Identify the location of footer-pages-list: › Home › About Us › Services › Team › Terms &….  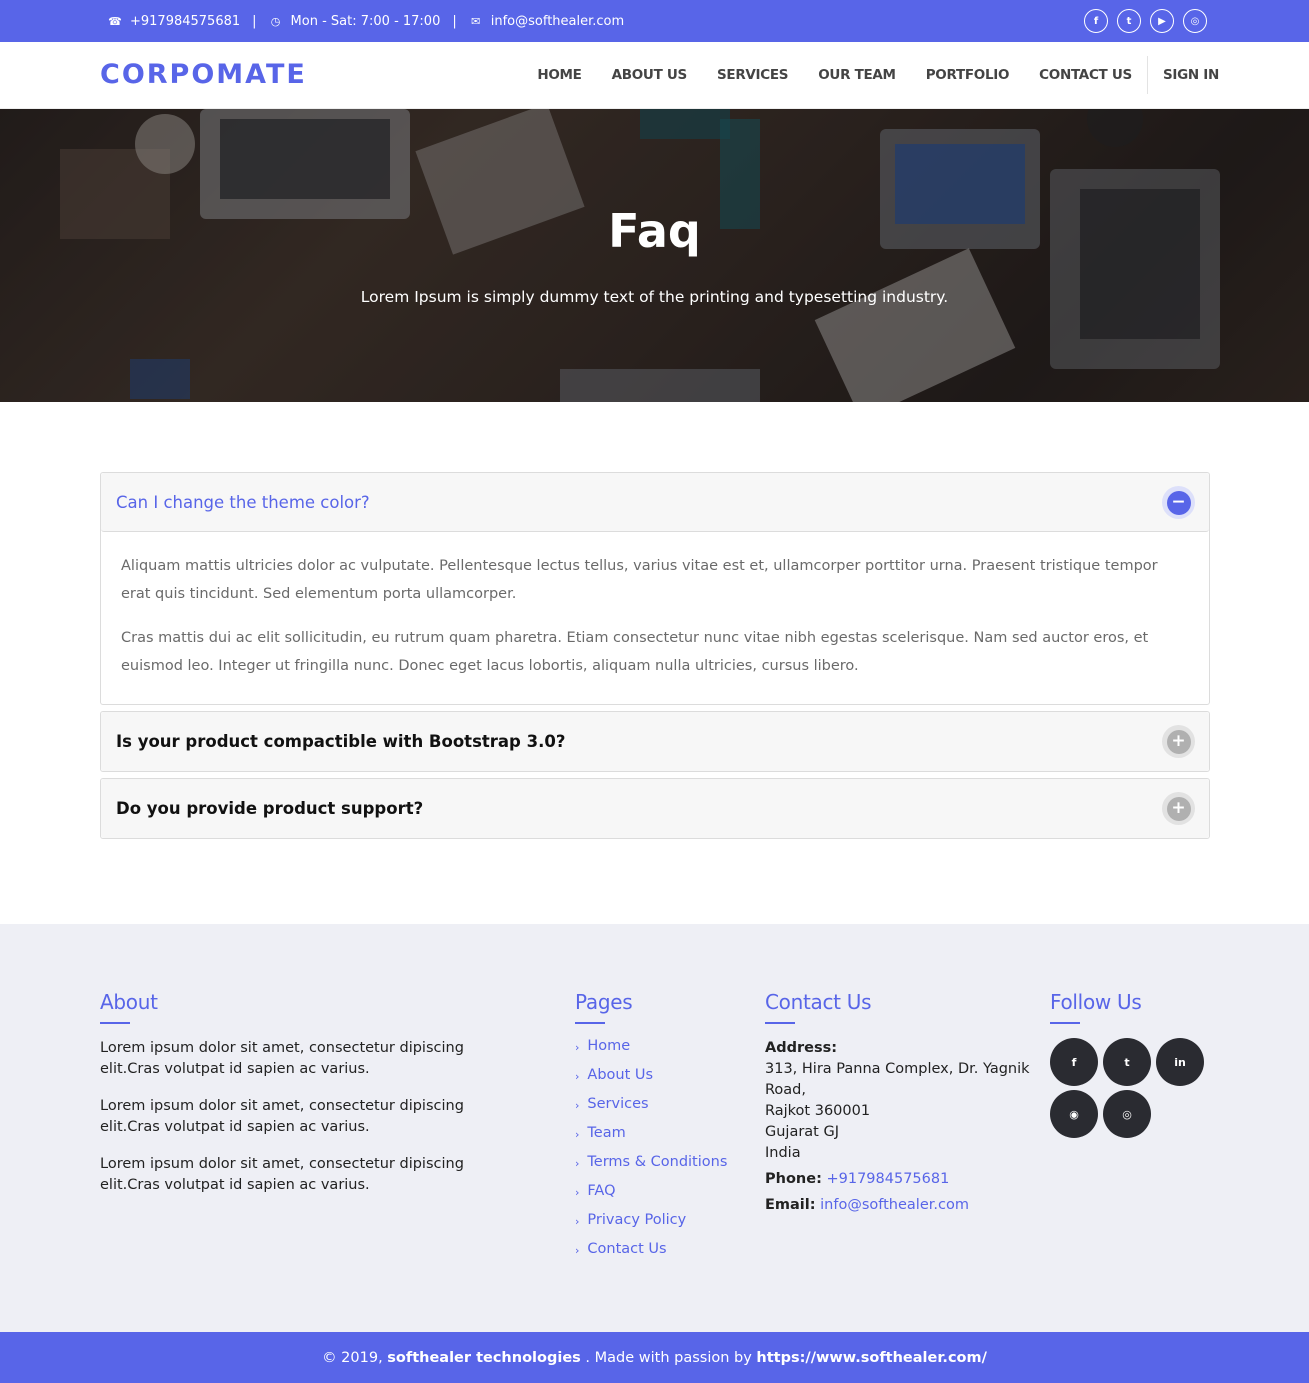
(651, 1154).